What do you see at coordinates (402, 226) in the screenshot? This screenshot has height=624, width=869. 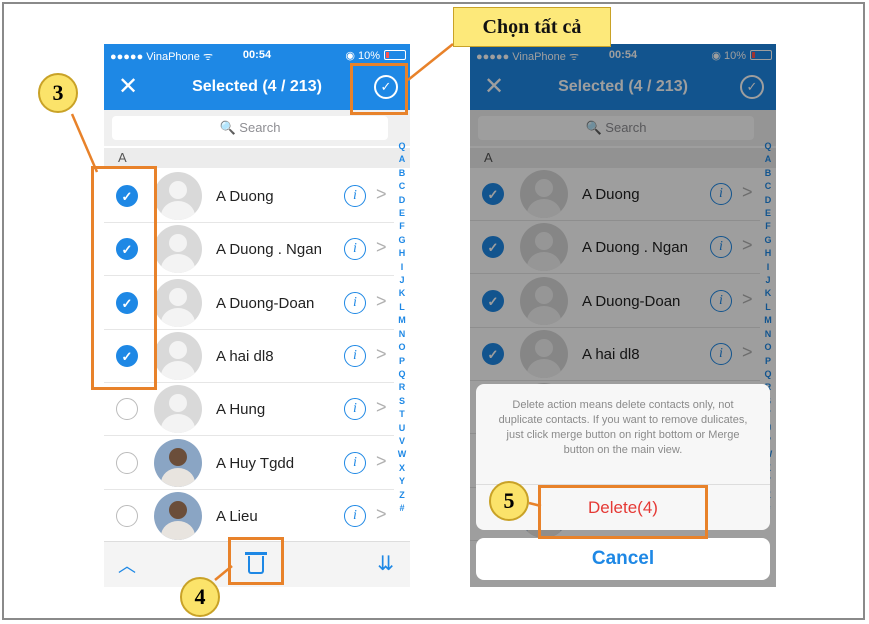 I see `index-letter: F` at bounding box center [402, 226].